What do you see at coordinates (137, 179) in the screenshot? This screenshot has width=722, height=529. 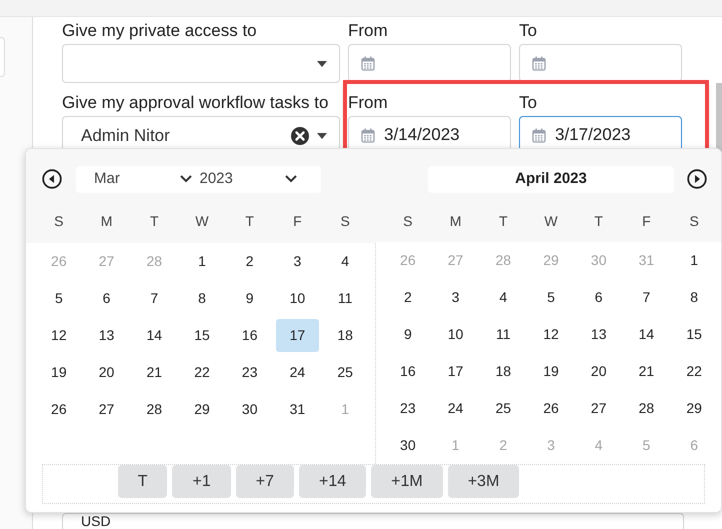 I see `month-dropdown: Mar` at bounding box center [137, 179].